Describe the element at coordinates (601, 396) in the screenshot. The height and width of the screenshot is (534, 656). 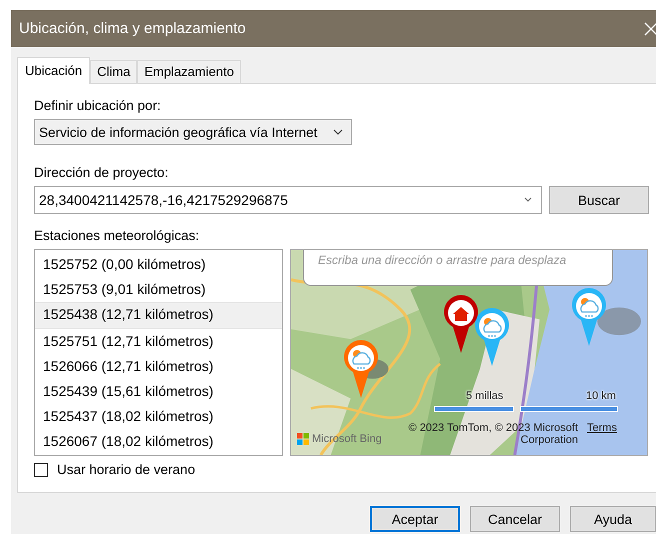
I see `scale-label: 10 km` at that location.